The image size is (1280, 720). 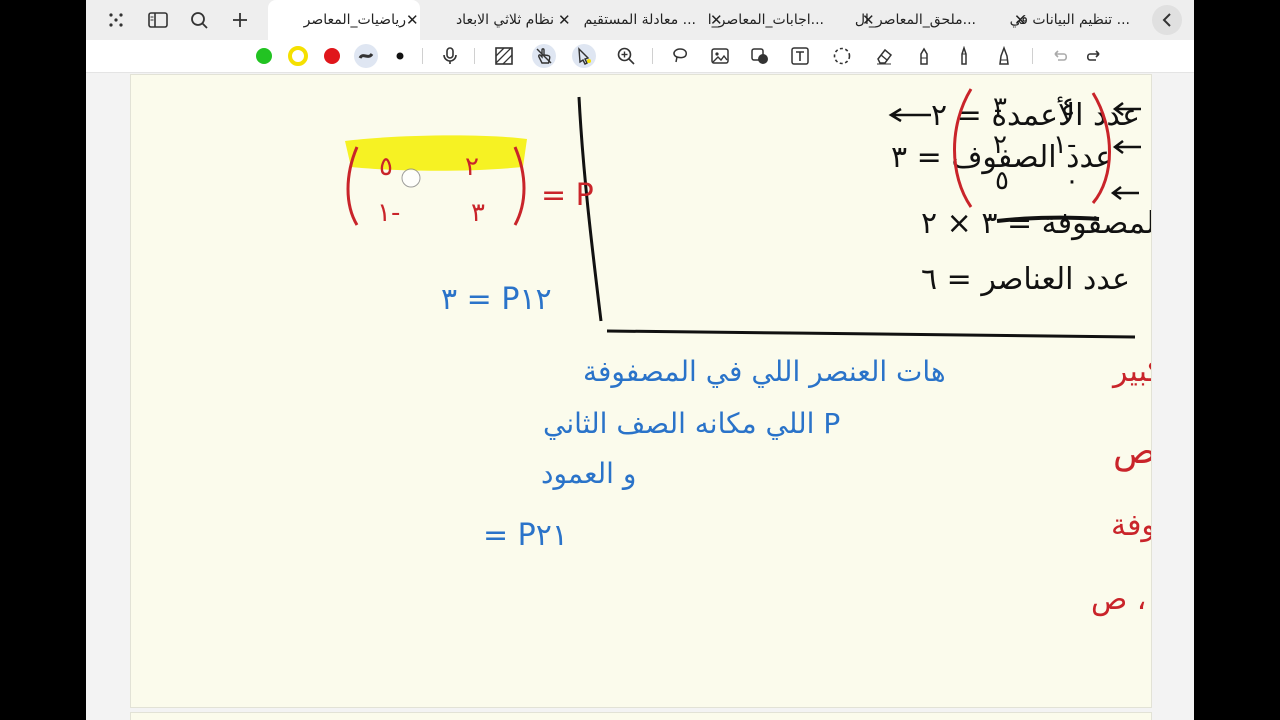 I want to click on dot-icon, so click(x=400, y=56).